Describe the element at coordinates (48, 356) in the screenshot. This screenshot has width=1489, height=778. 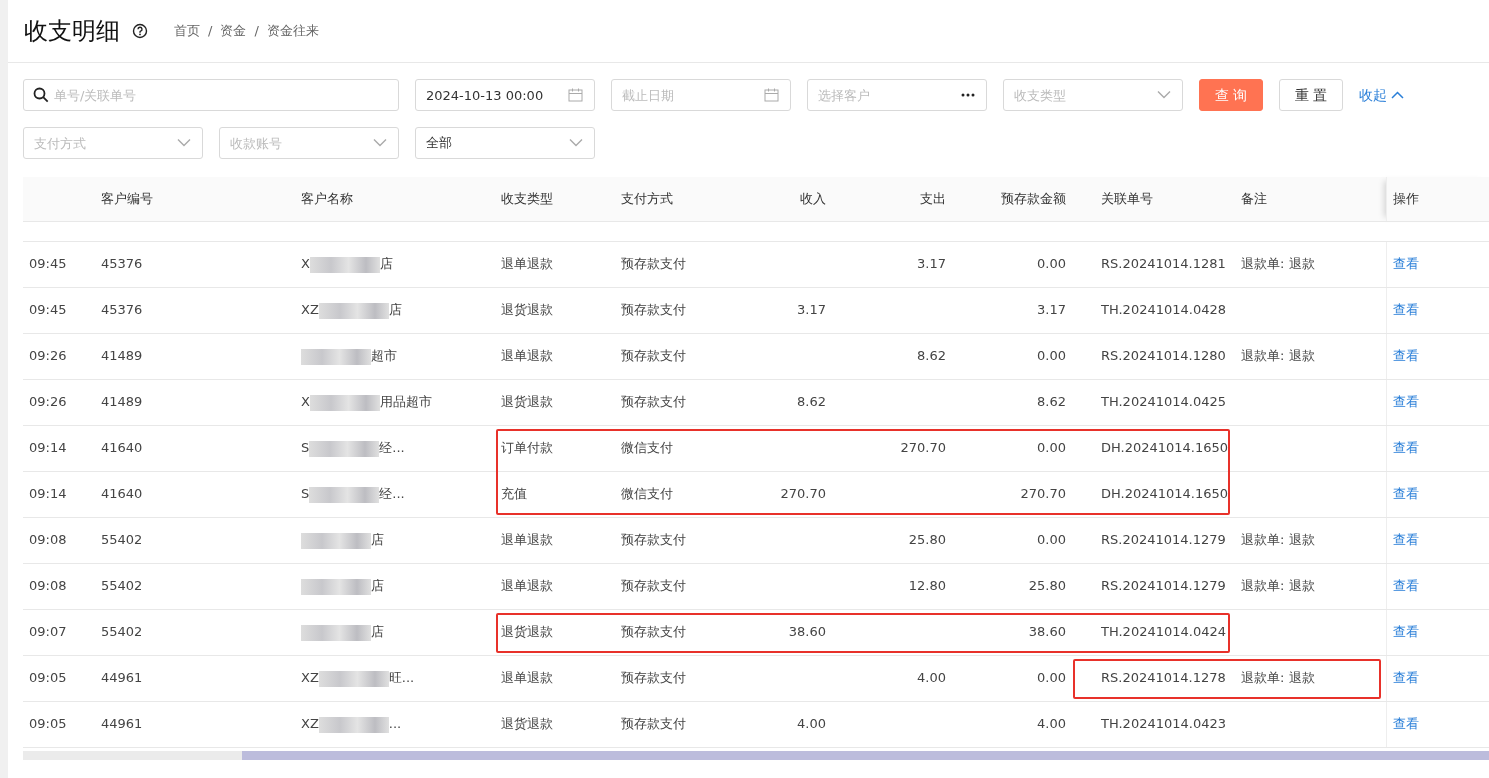
I see `time-text: 09:26` at that location.